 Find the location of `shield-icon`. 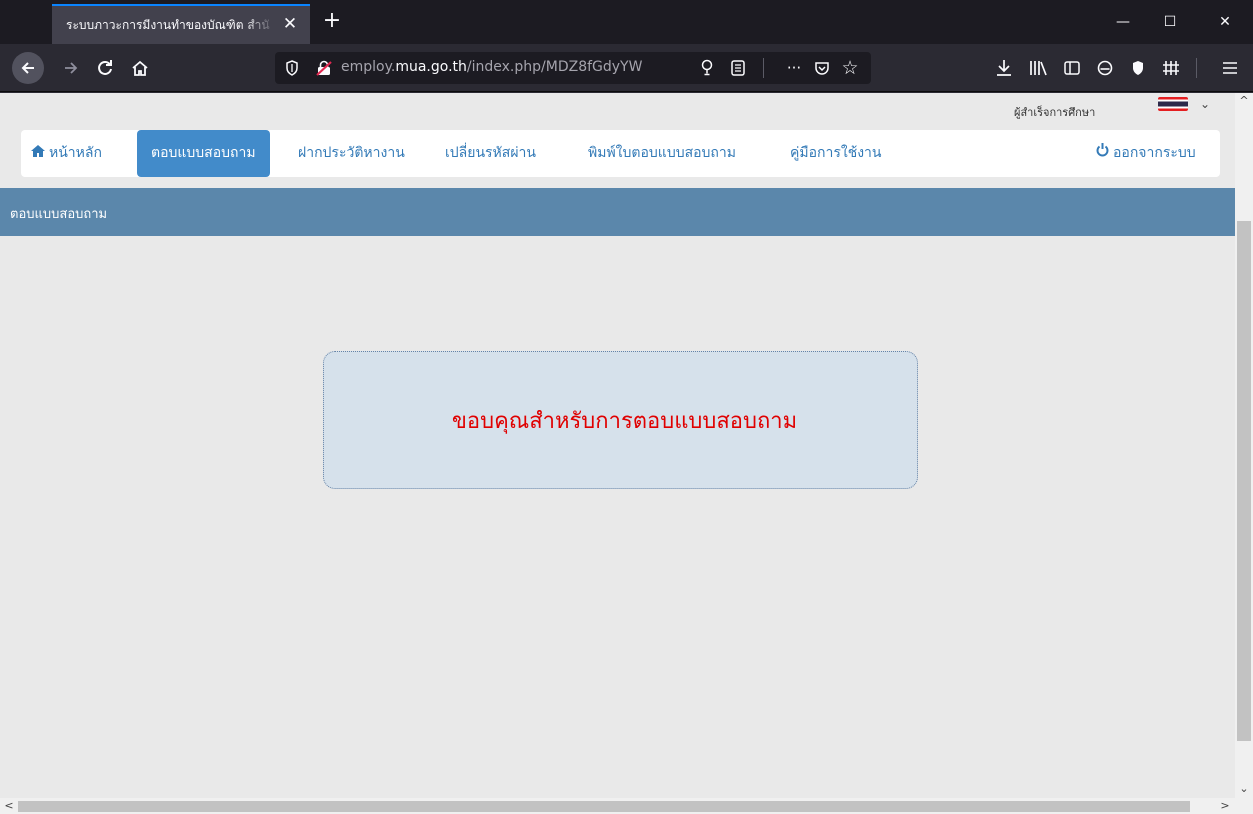

shield-icon is located at coordinates (292, 68).